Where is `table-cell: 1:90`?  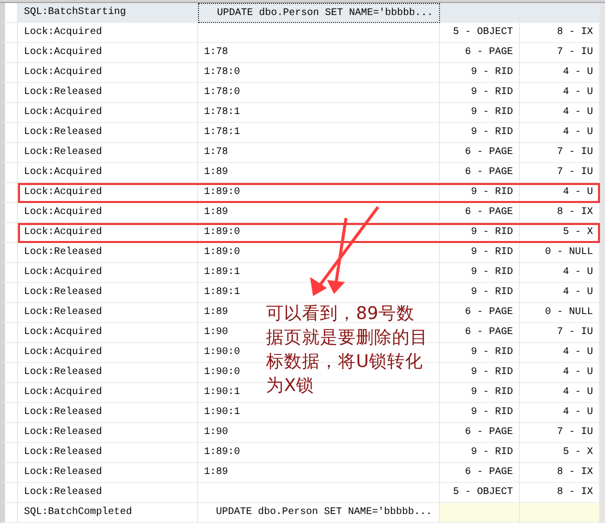 table-cell: 1:90 is located at coordinates (319, 433).